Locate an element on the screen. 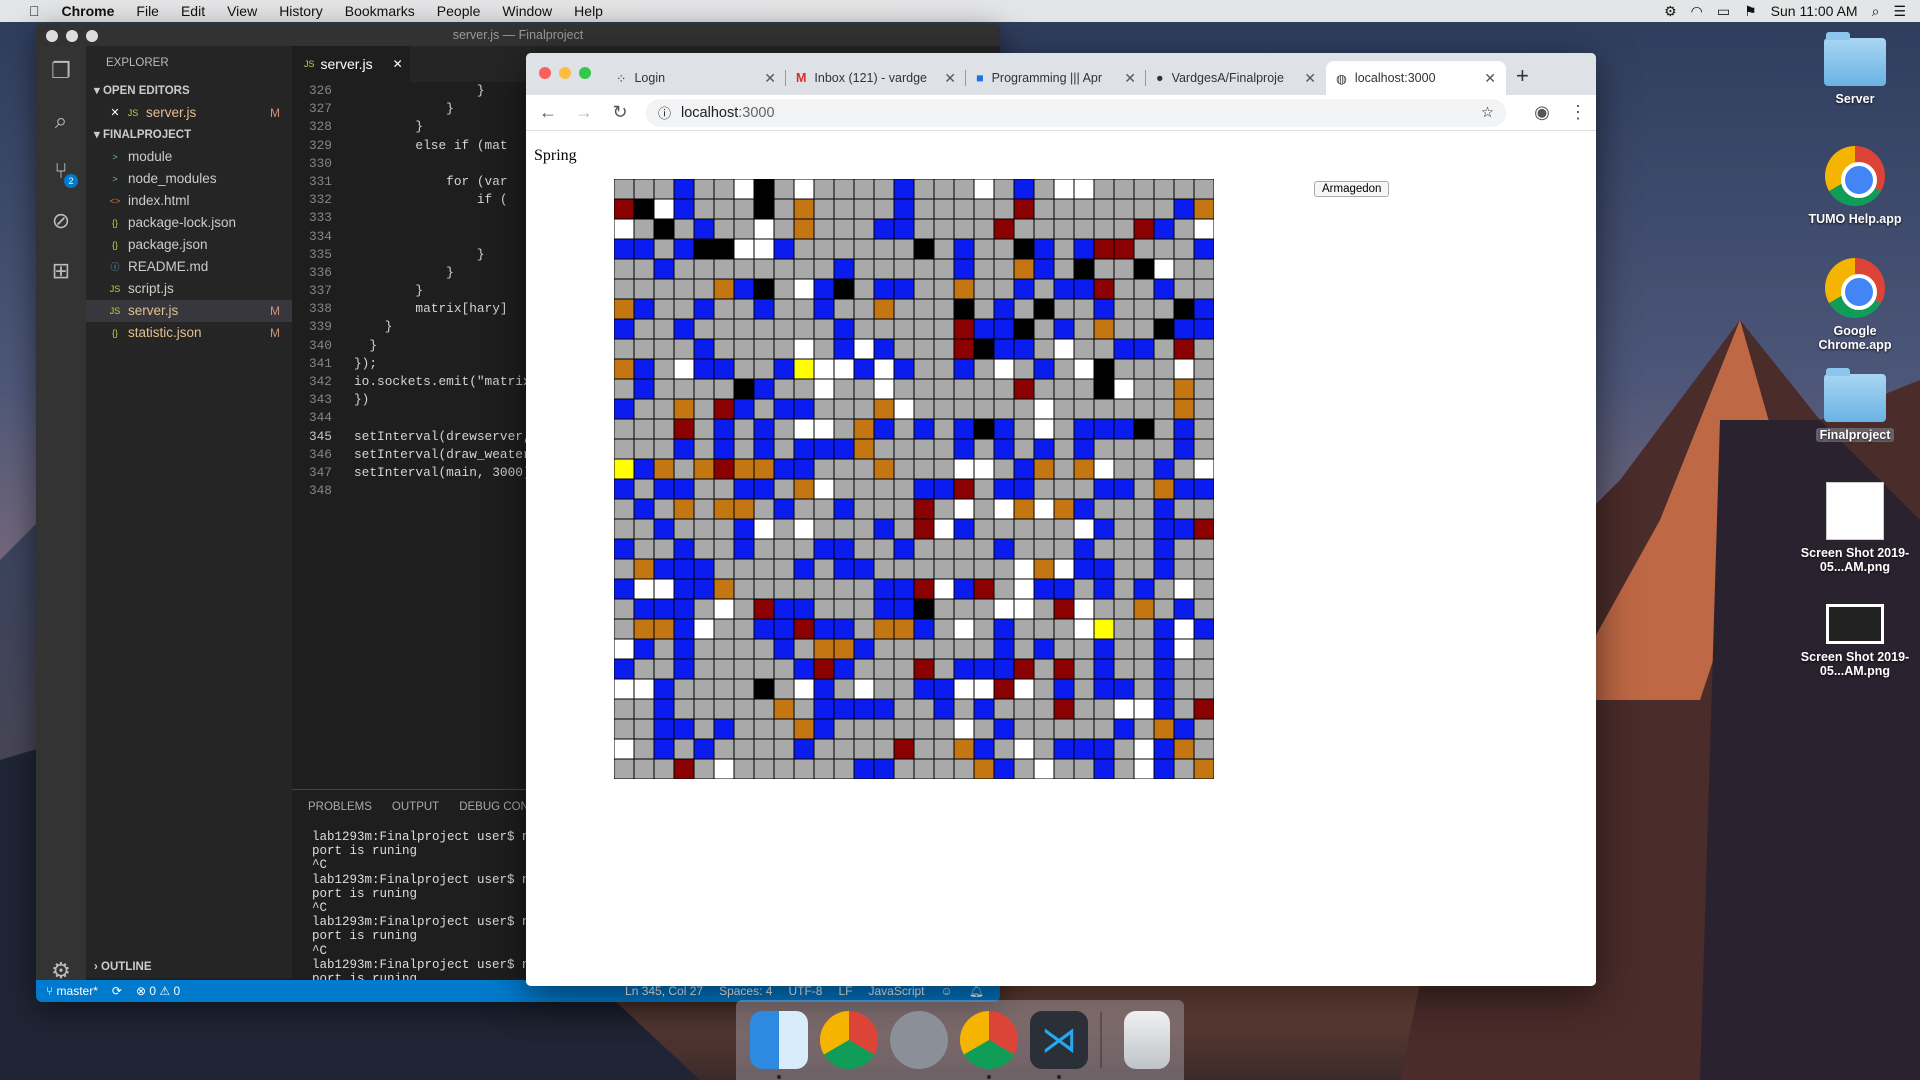  file-item: ⓘ README.md is located at coordinates (189, 267).